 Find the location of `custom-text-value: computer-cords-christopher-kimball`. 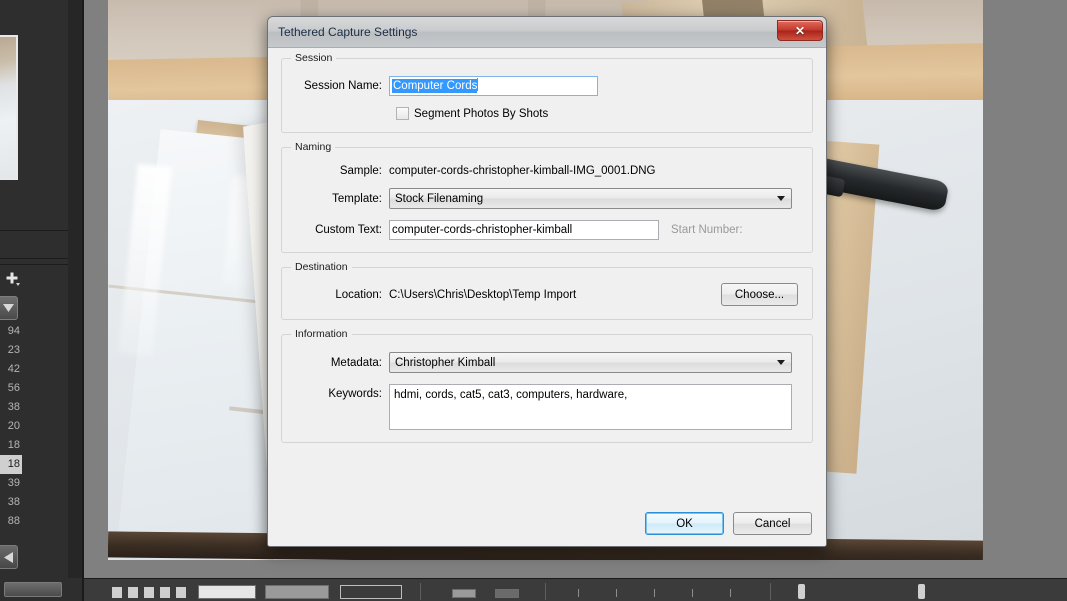

custom-text-value: computer-cords-christopher-kimball is located at coordinates (482, 230).